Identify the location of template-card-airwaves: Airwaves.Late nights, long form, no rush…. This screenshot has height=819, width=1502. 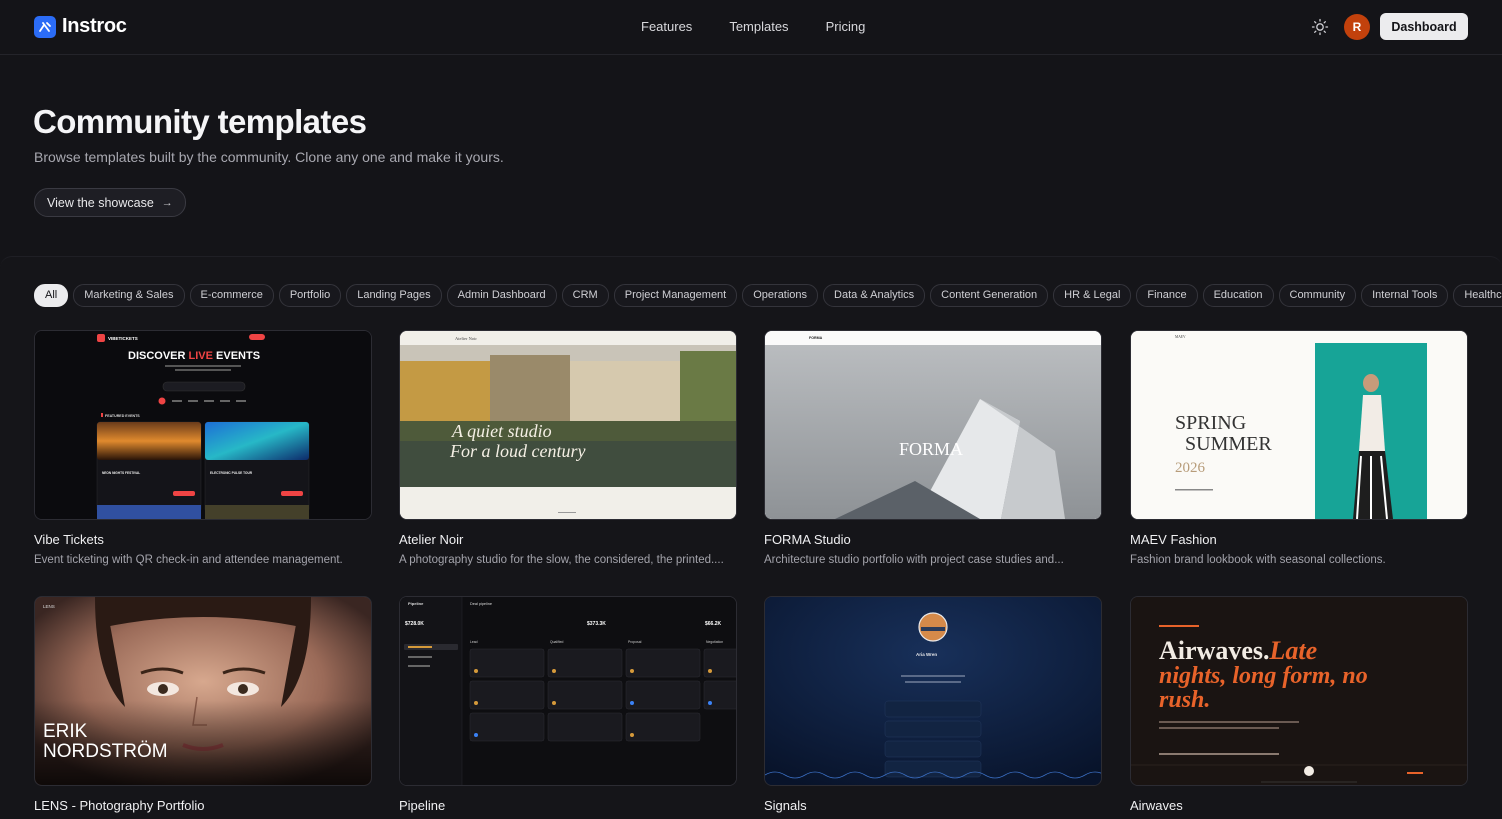
(1299, 704).